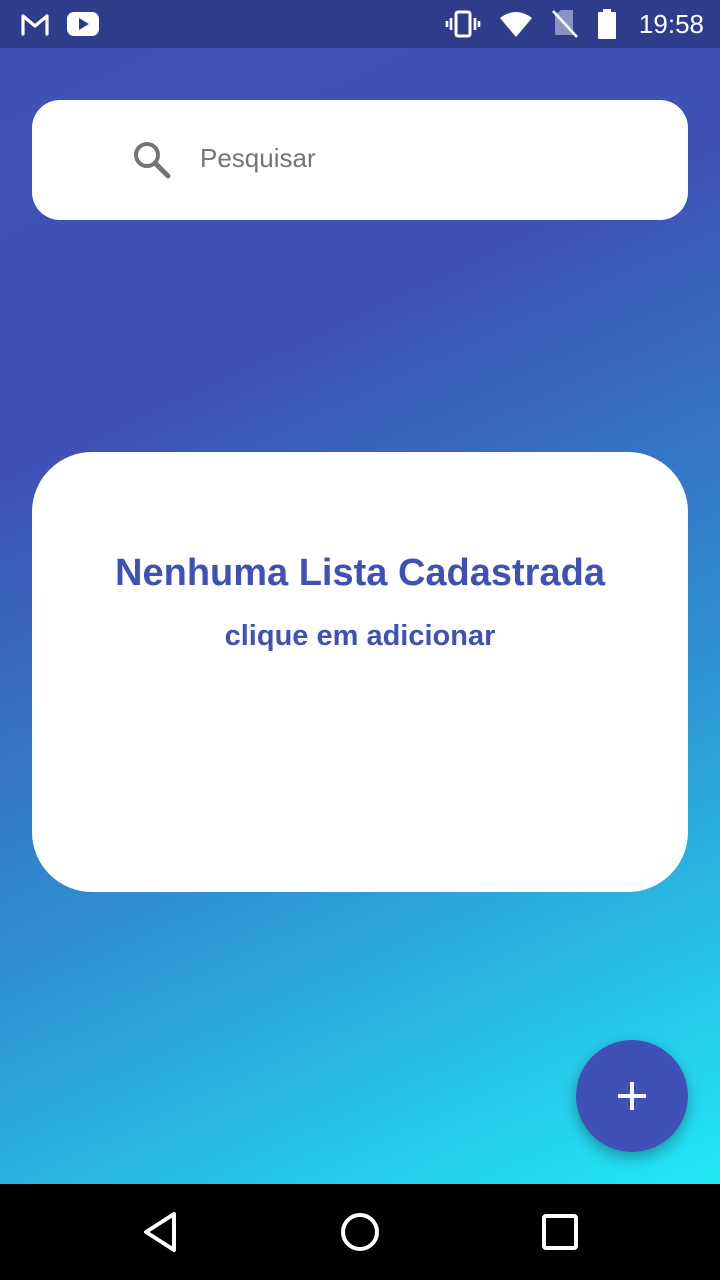  I want to click on search-icon, so click(152, 160).